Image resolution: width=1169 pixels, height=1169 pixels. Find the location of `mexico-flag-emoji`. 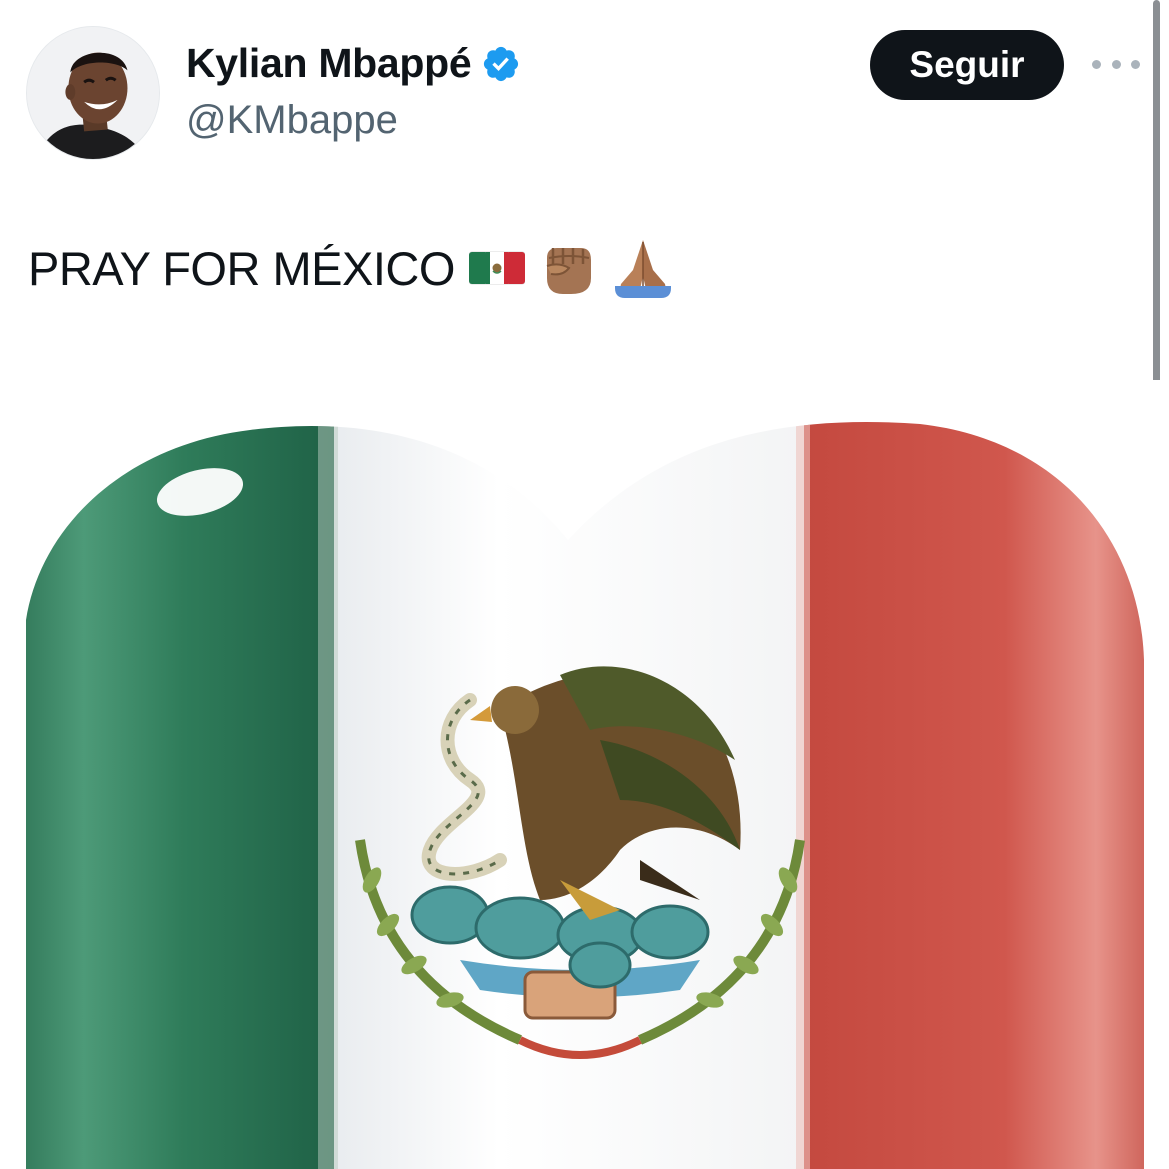

mexico-flag-emoji is located at coordinates (496, 268).